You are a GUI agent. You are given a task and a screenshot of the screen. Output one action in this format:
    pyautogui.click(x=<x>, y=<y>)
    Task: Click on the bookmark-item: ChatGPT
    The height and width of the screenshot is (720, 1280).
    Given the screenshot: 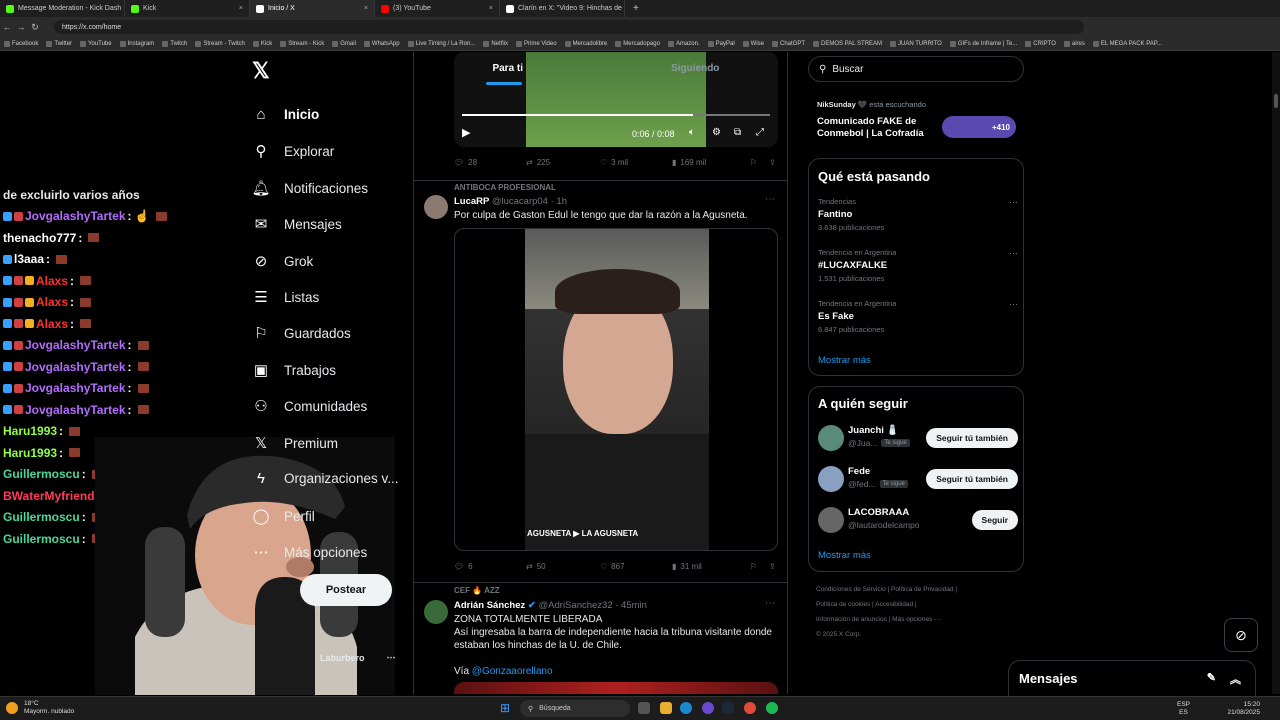 What is the action you would take?
    pyautogui.click(x=788, y=43)
    